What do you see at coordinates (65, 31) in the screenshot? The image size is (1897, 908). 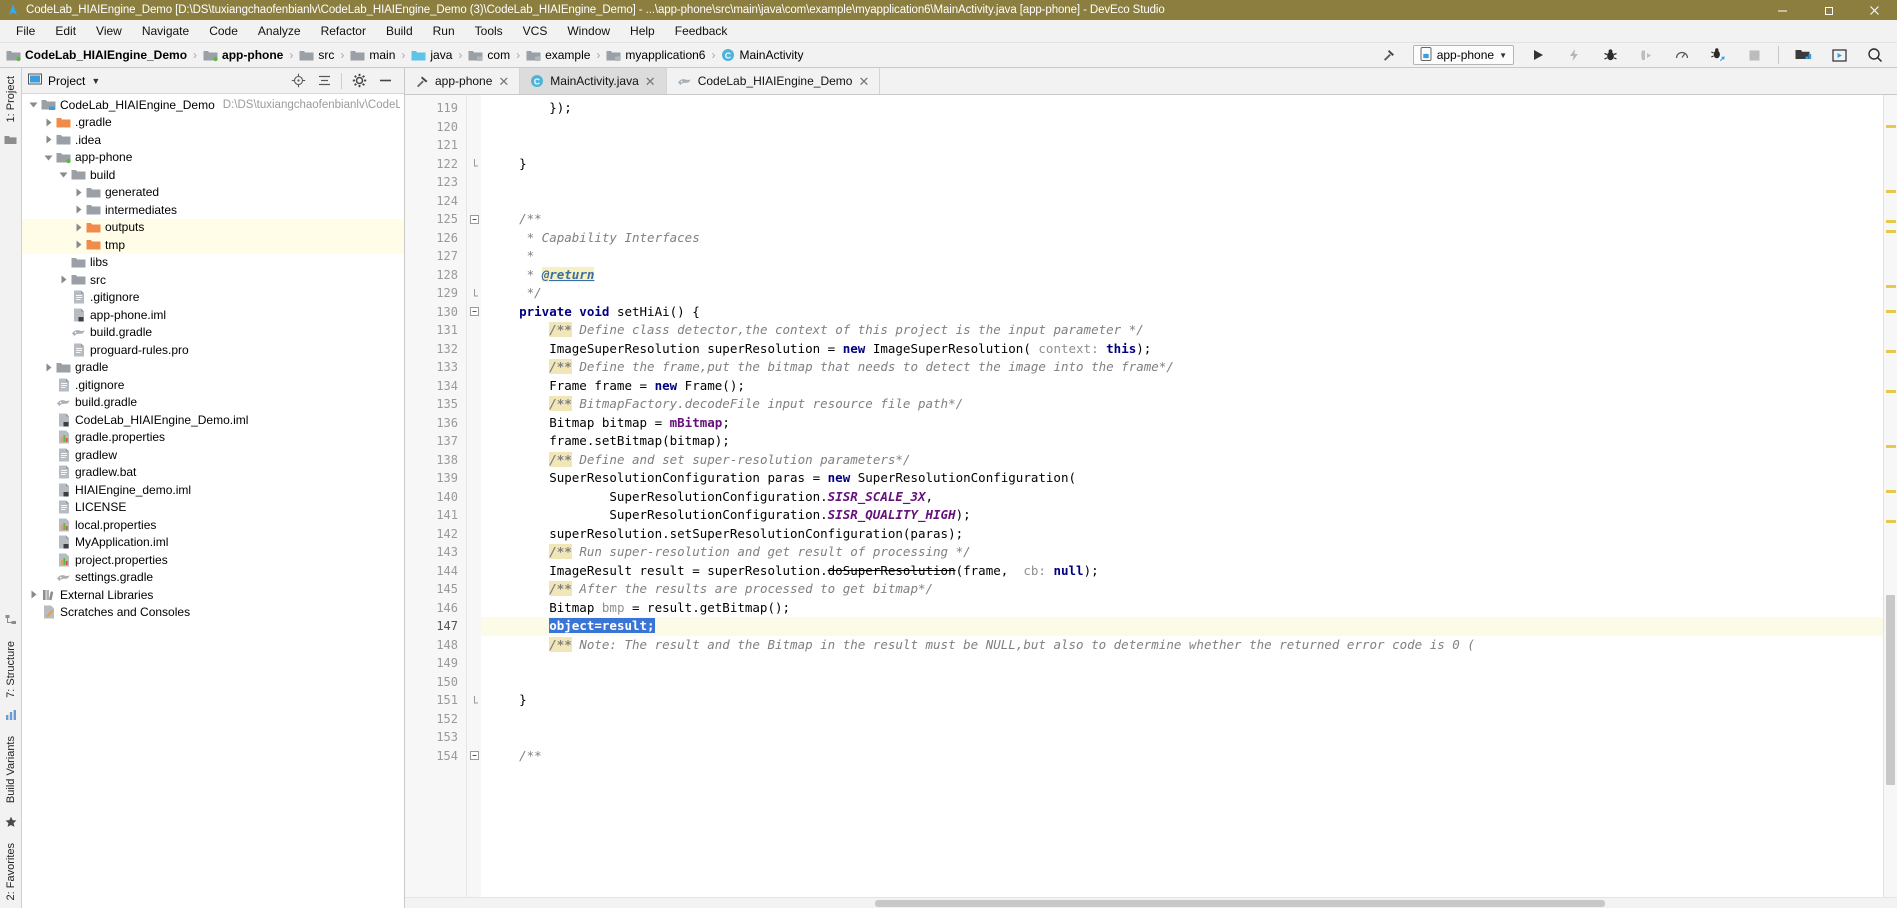 I see `menu-item-edit: Edit` at bounding box center [65, 31].